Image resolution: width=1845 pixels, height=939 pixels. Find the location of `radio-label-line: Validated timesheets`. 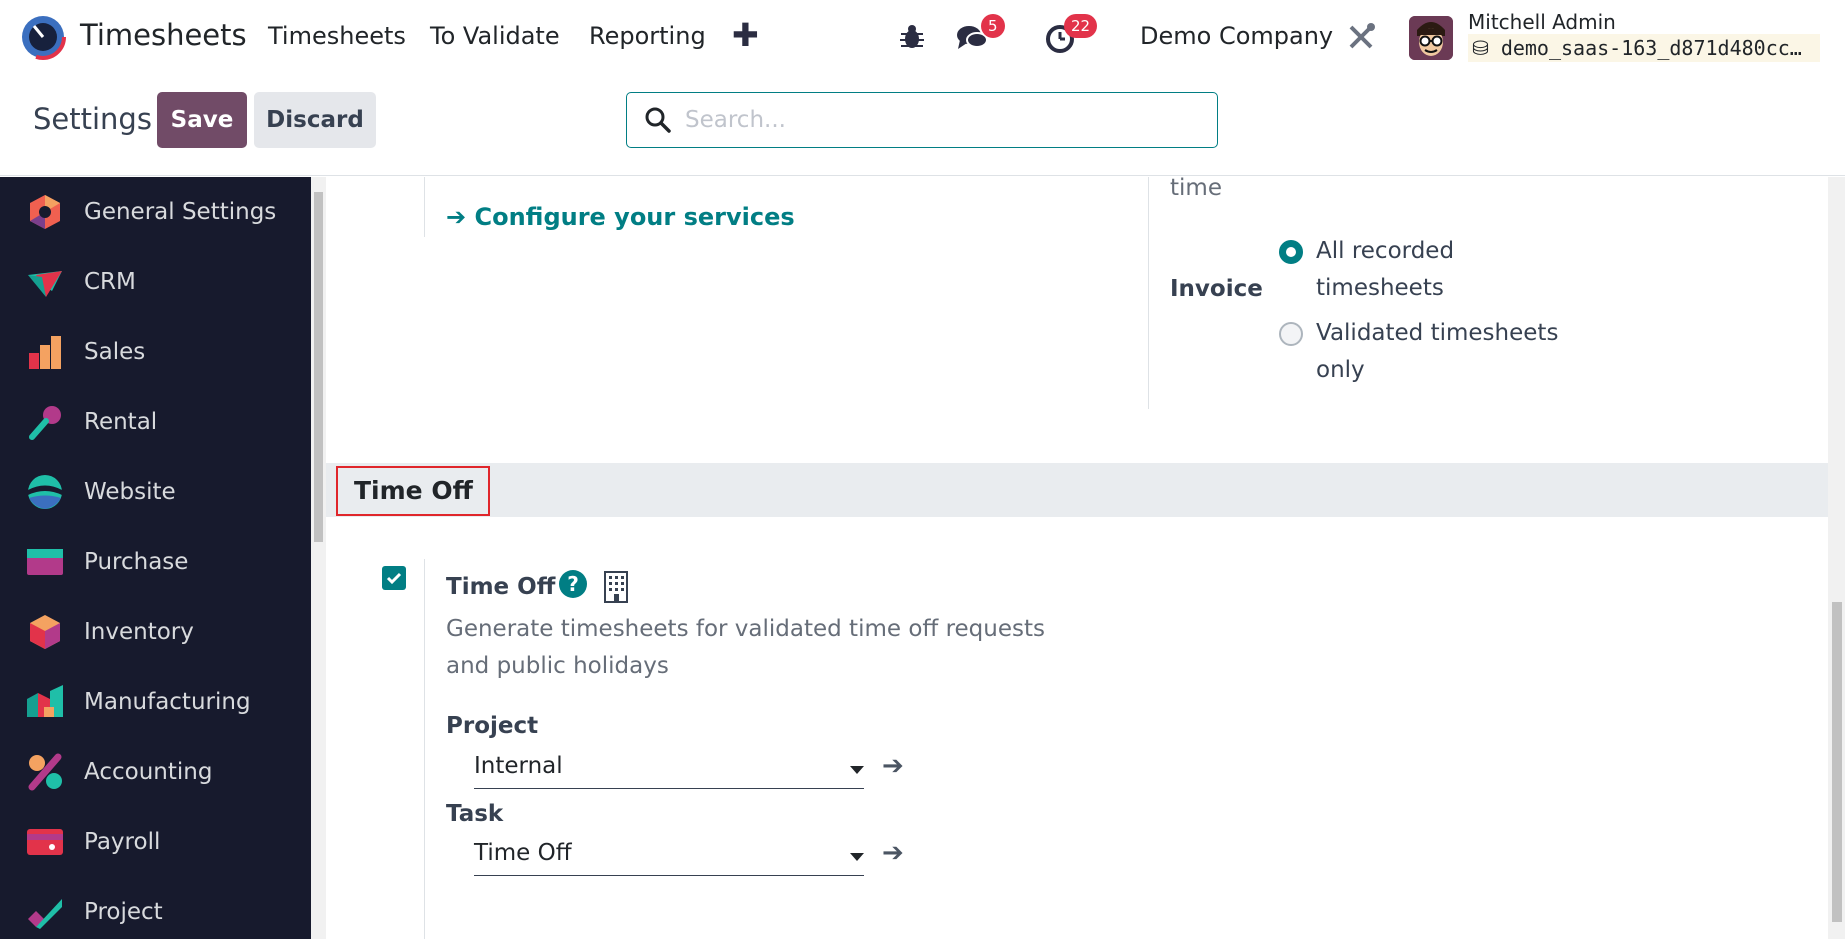

radio-label-line: Validated timesheets is located at coordinates (1437, 333).